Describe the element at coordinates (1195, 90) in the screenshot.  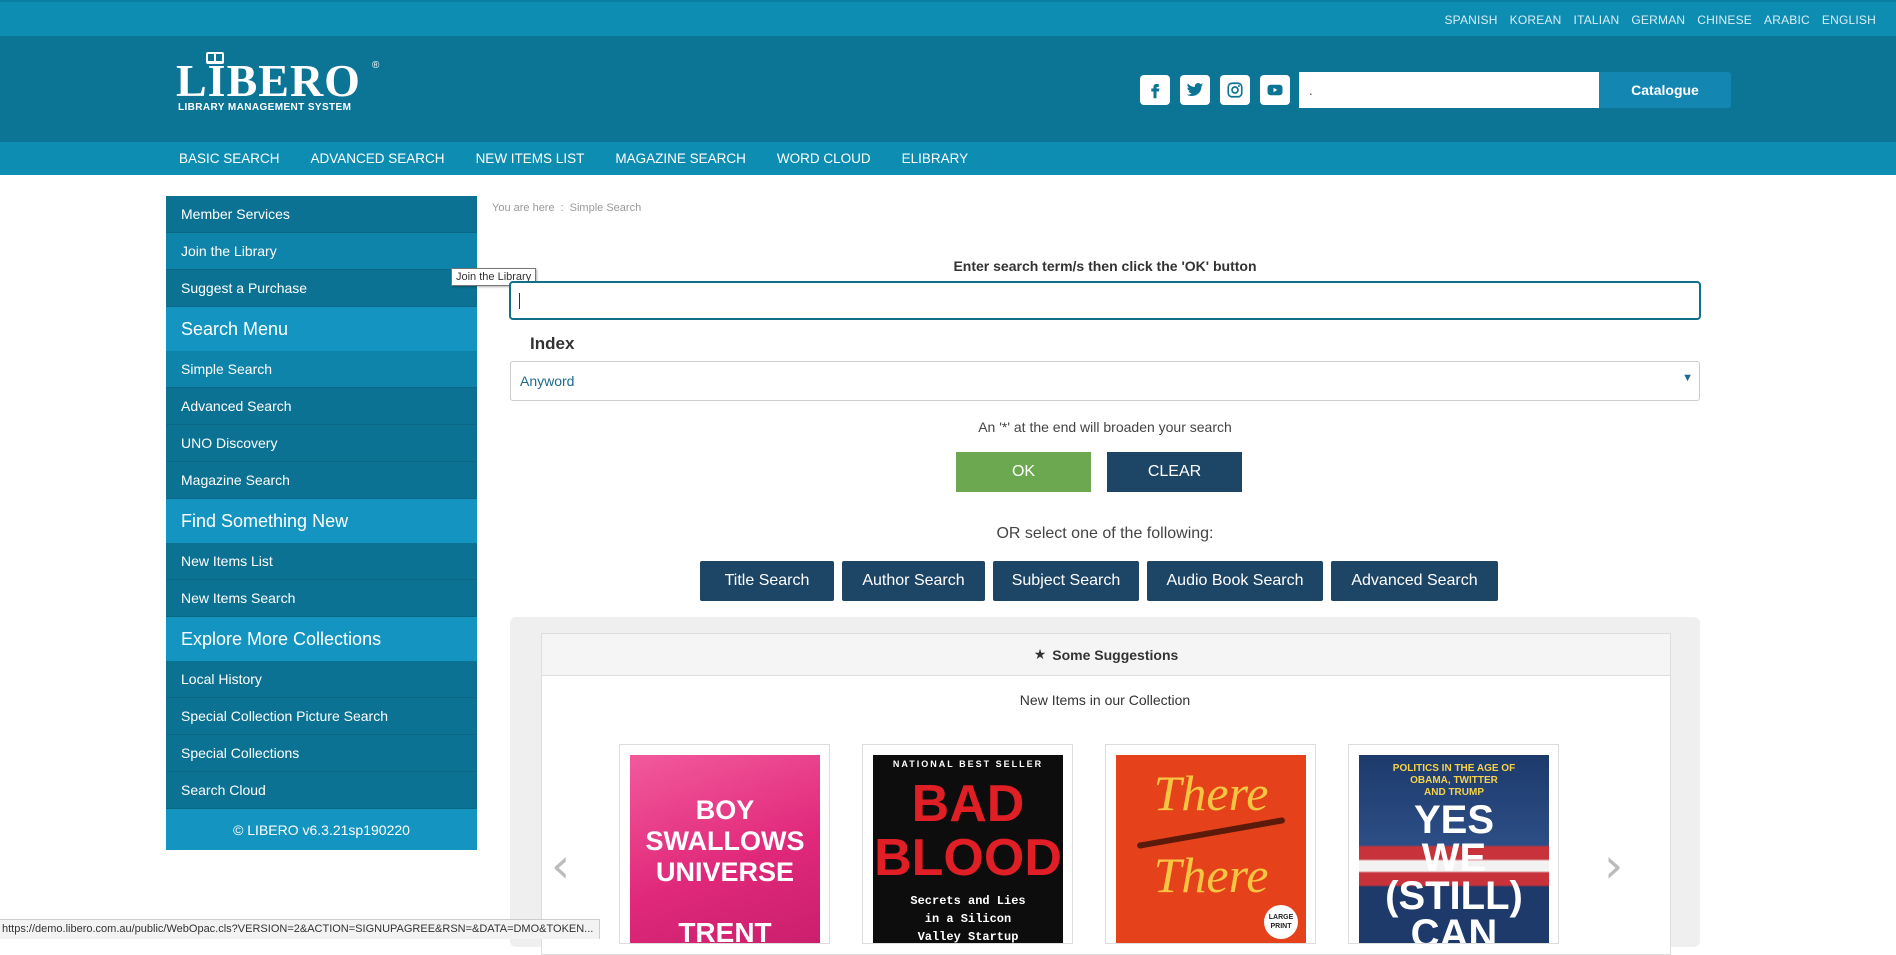
I see `twitter-icon` at that location.